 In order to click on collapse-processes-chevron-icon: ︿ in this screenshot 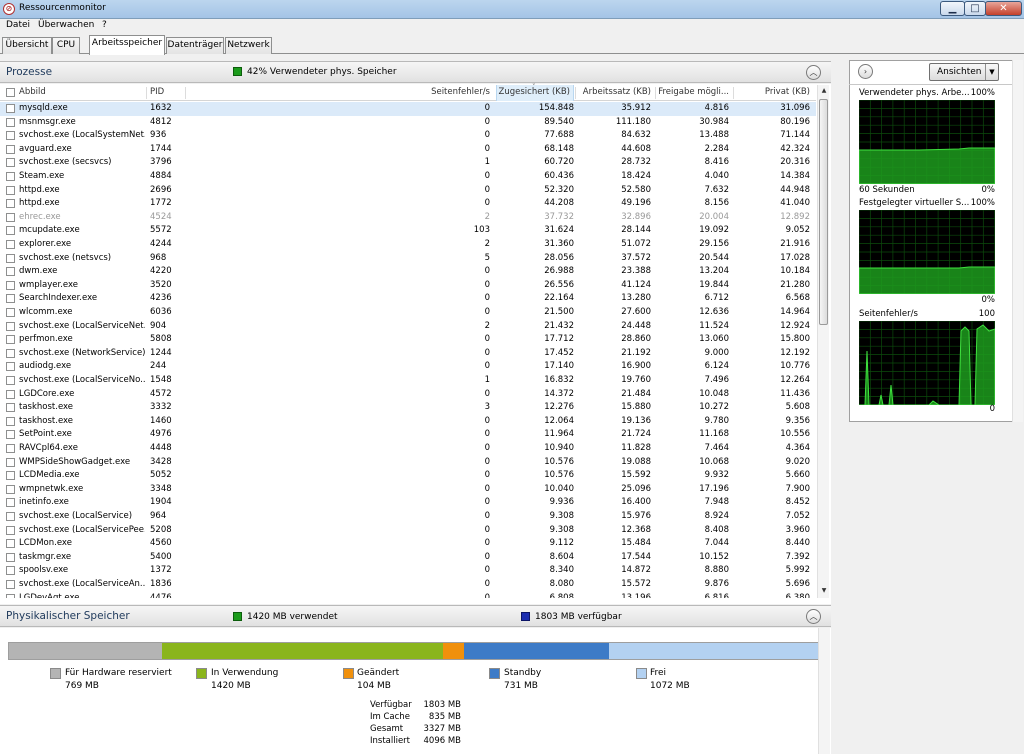, I will do `click(813, 72)`.